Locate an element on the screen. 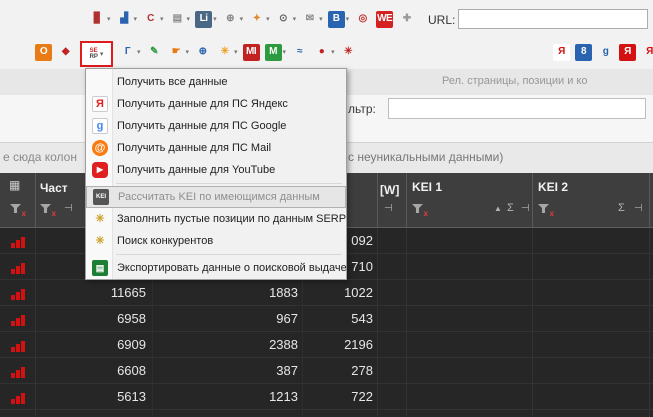 The image size is (653, 417). menu-item: ▶ Получить данные для YouTube is located at coordinates (216, 170).